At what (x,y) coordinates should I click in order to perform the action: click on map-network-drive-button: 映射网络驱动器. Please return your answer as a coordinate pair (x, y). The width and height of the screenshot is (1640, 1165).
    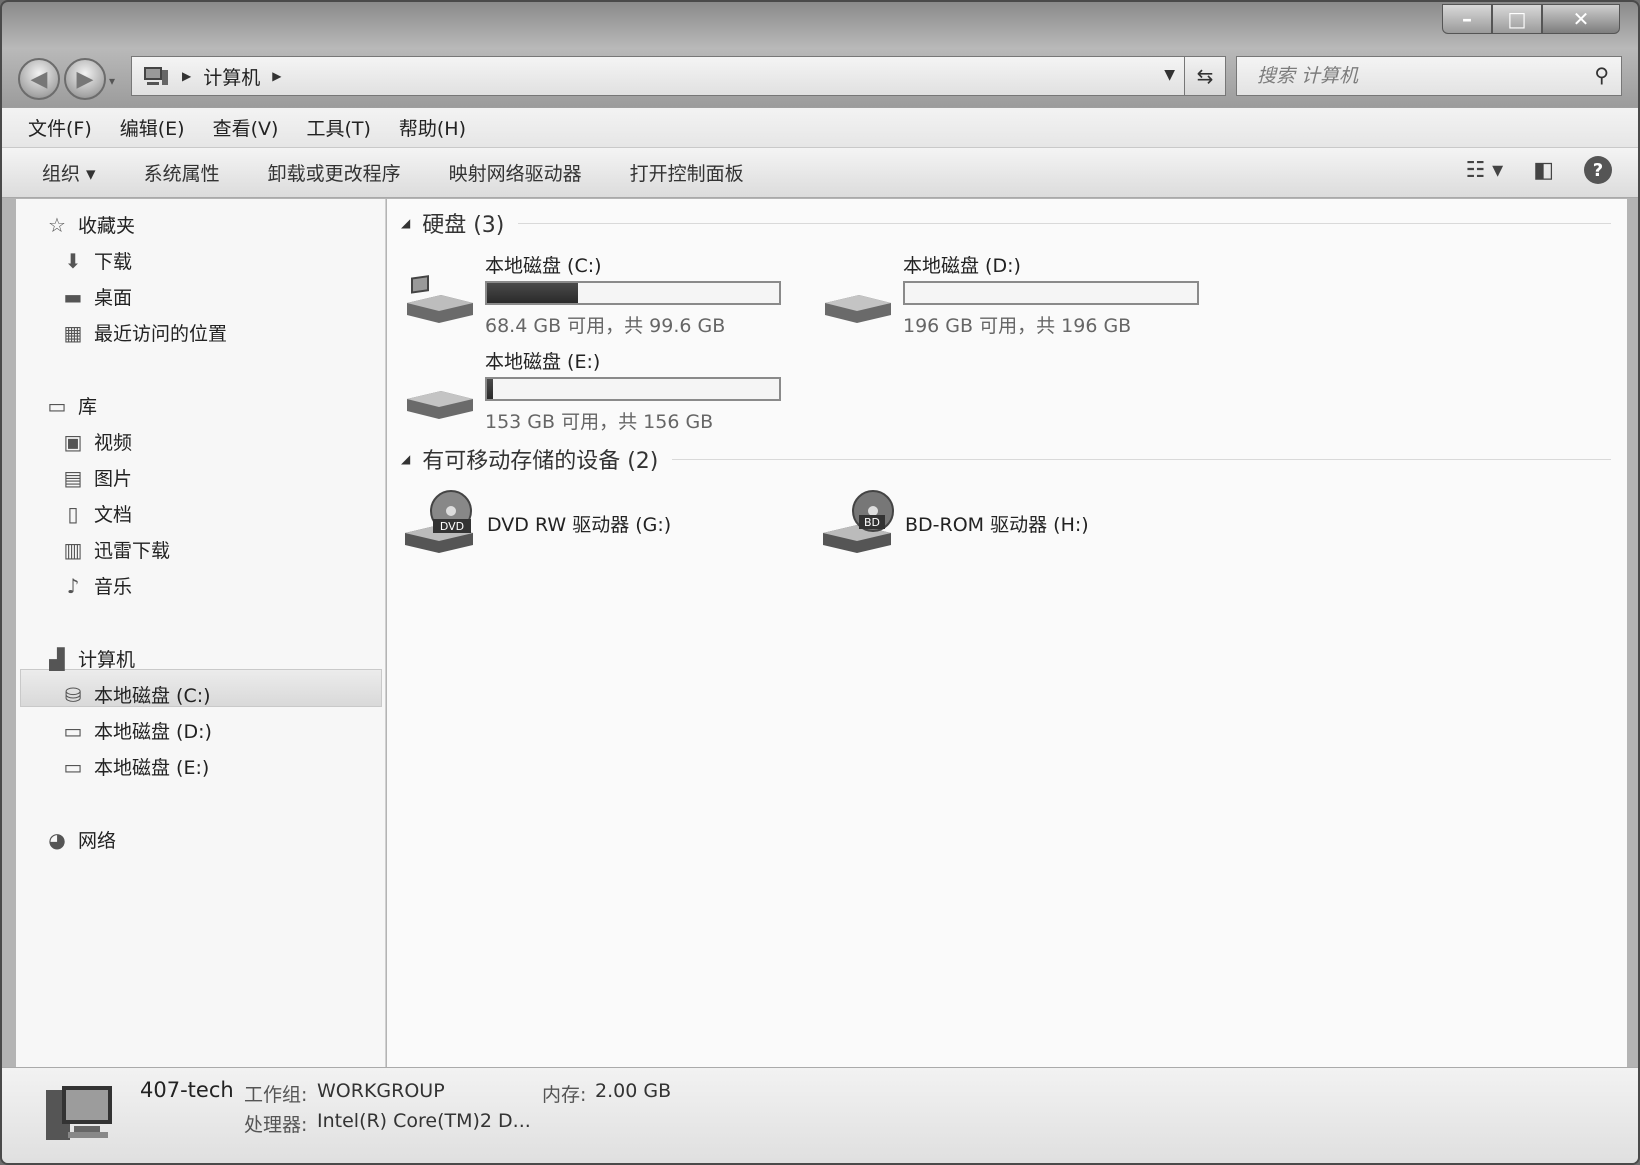
    Looking at the image, I should click on (515, 172).